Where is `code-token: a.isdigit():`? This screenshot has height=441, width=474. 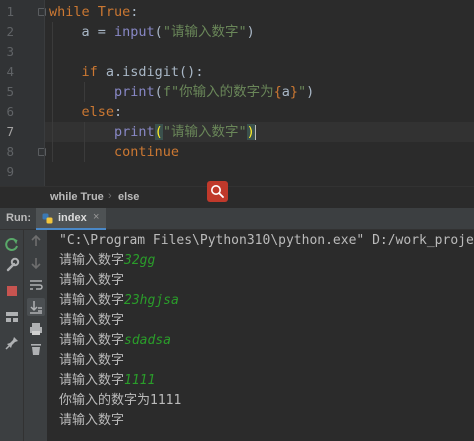 code-token: a.isdigit(): is located at coordinates (150, 72).